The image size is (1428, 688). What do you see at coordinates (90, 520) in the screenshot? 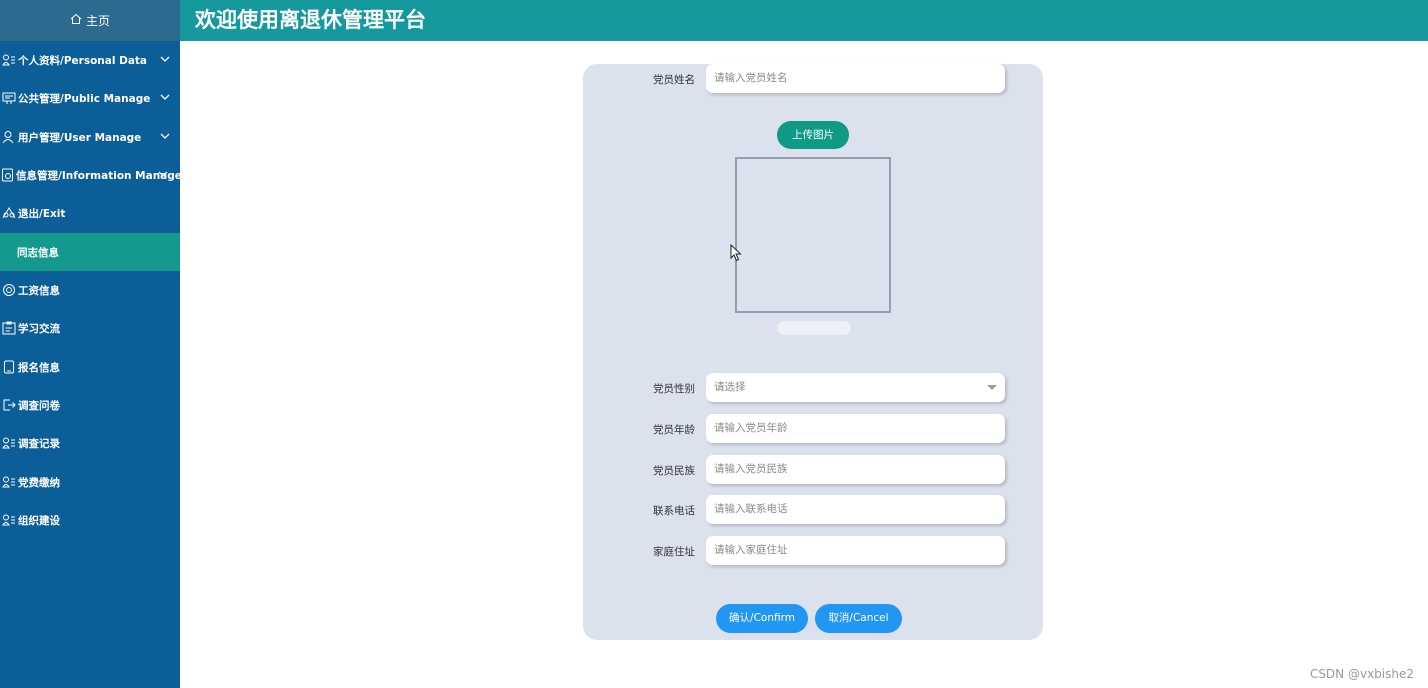
I see `sidebar-item-organization: 组织建设` at bounding box center [90, 520].